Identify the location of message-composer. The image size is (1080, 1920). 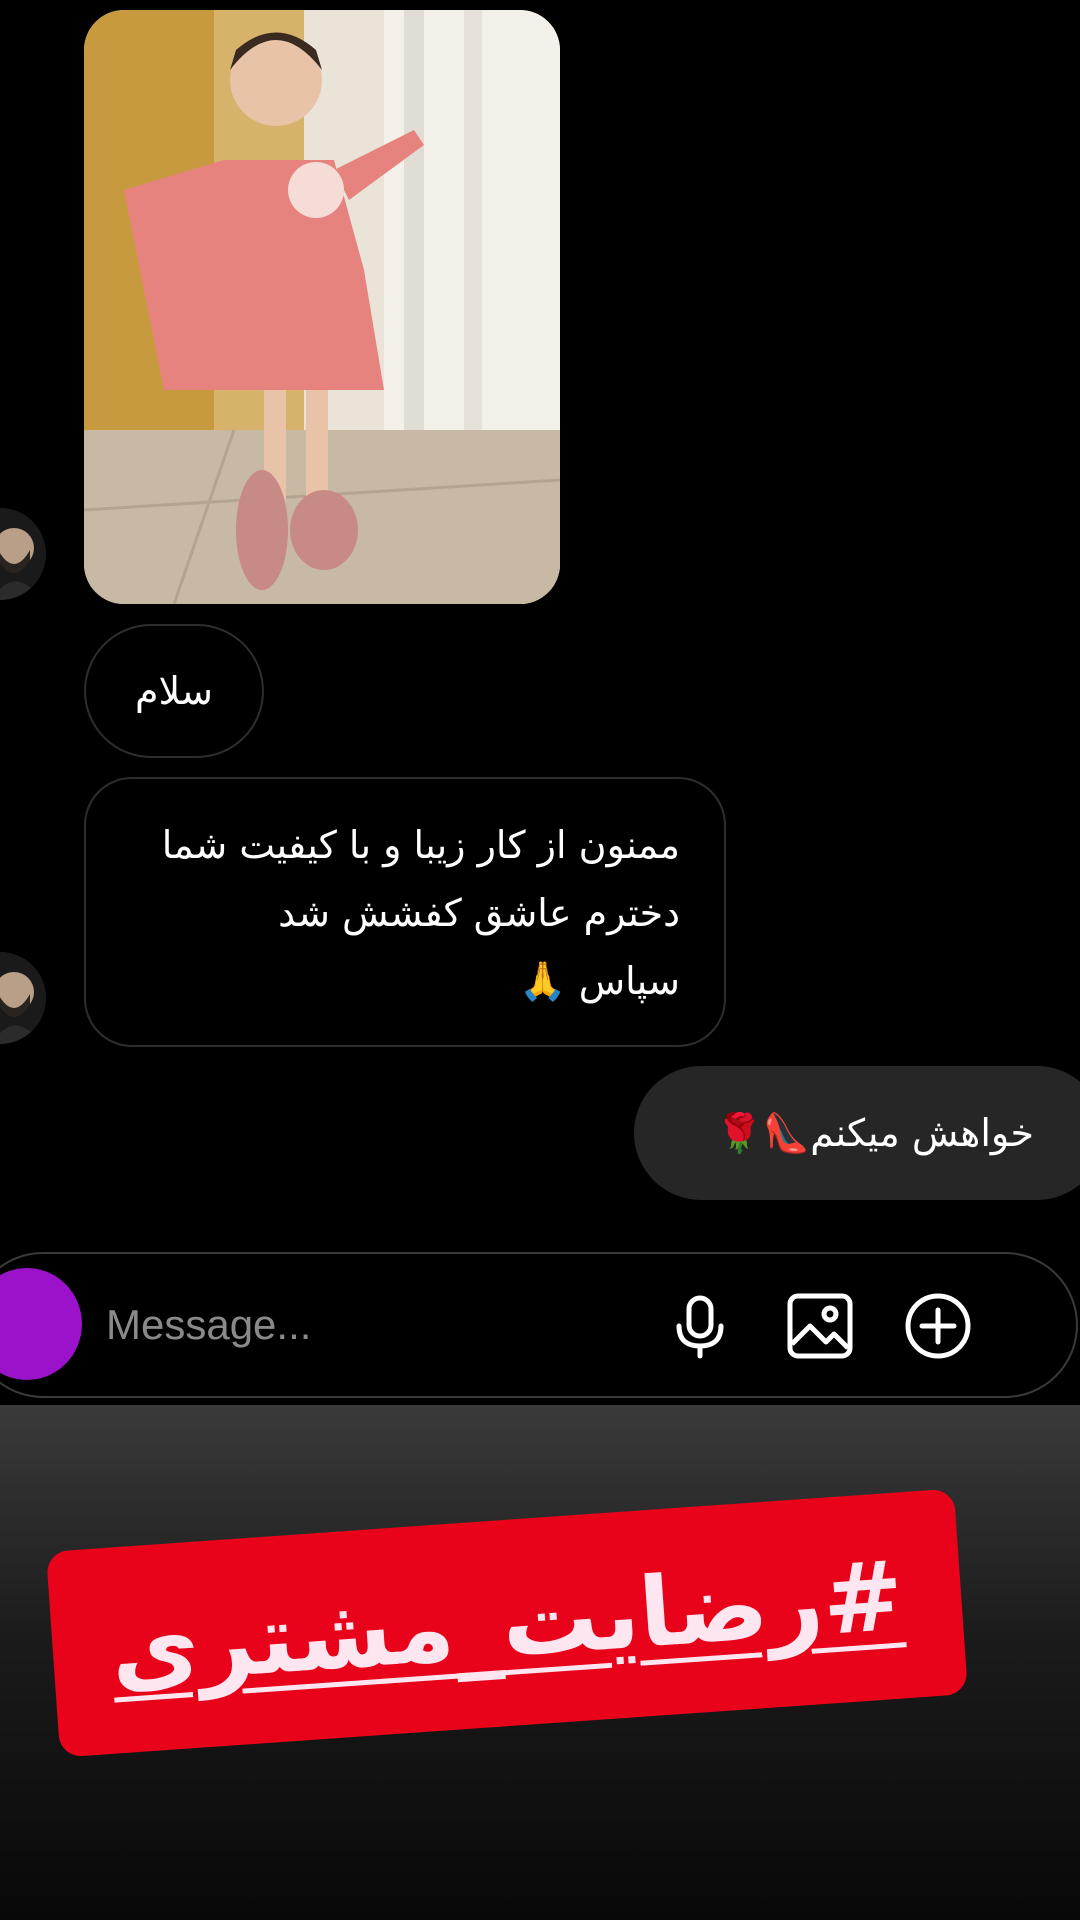
(539, 1325).